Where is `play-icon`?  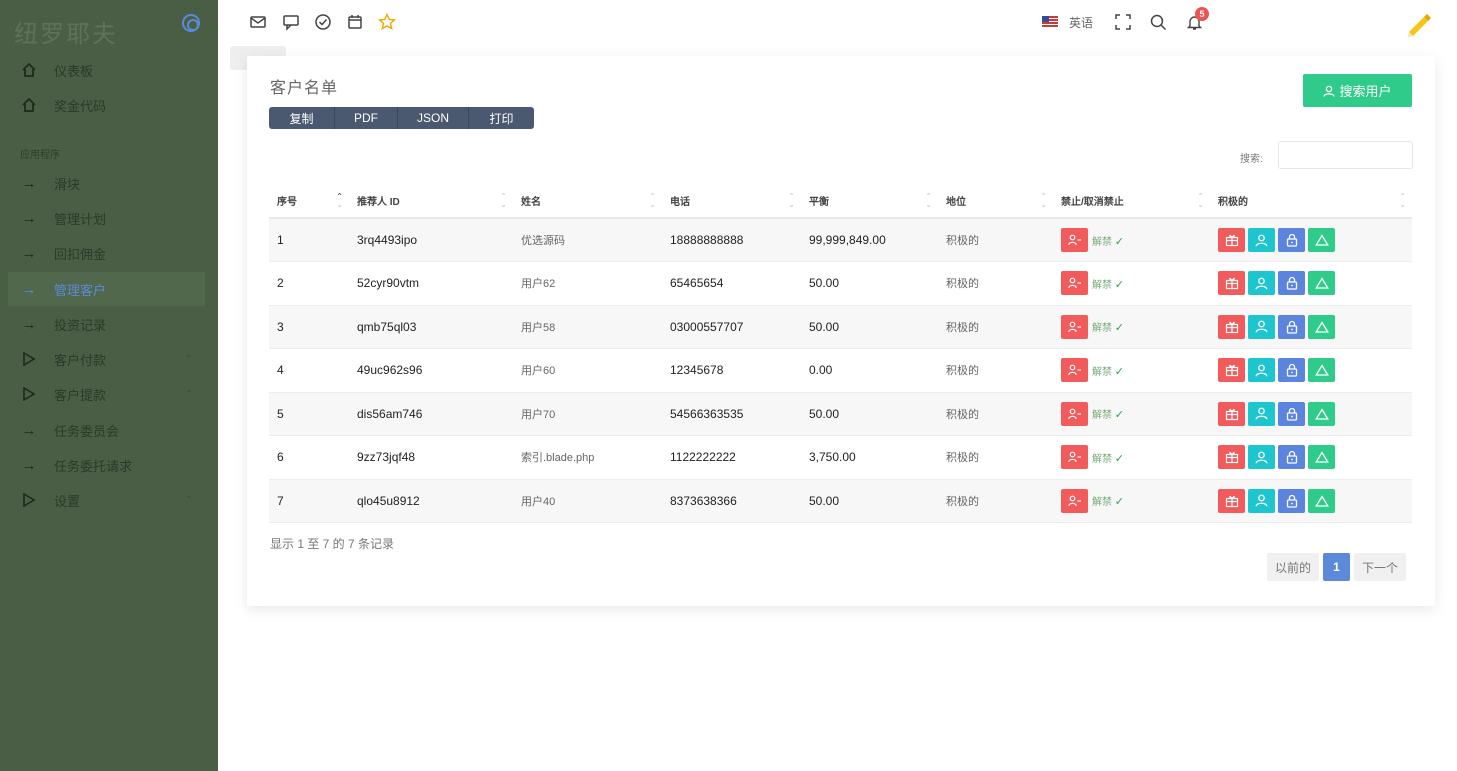
play-icon is located at coordinates (29, 500).